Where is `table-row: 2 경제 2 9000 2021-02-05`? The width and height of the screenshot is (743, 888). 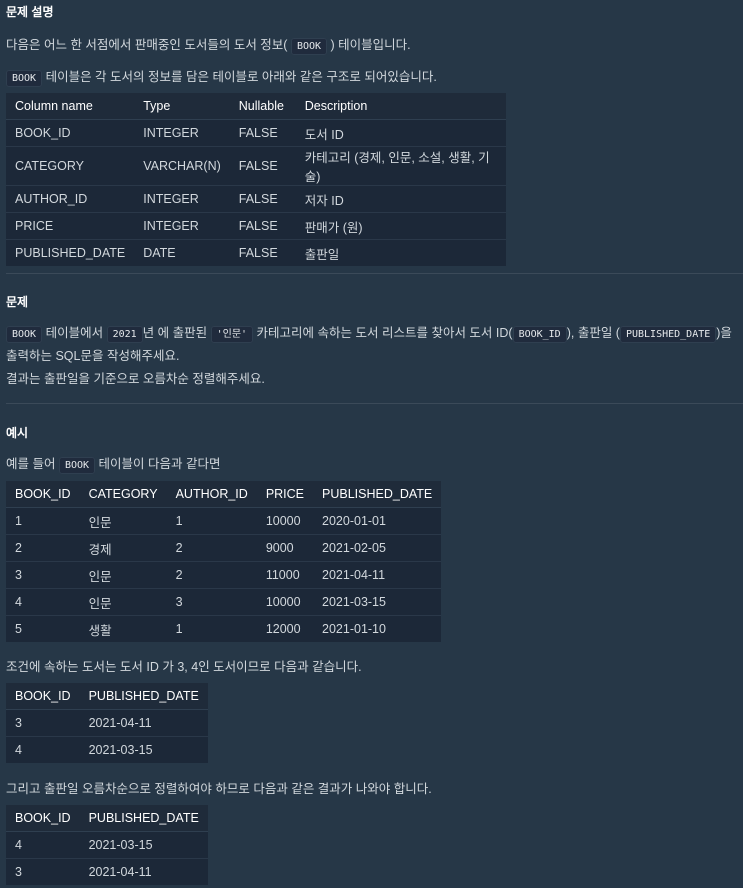
table-row: 2 경제 2 9000 2021-02-05 is located at coordinates (224, 548).